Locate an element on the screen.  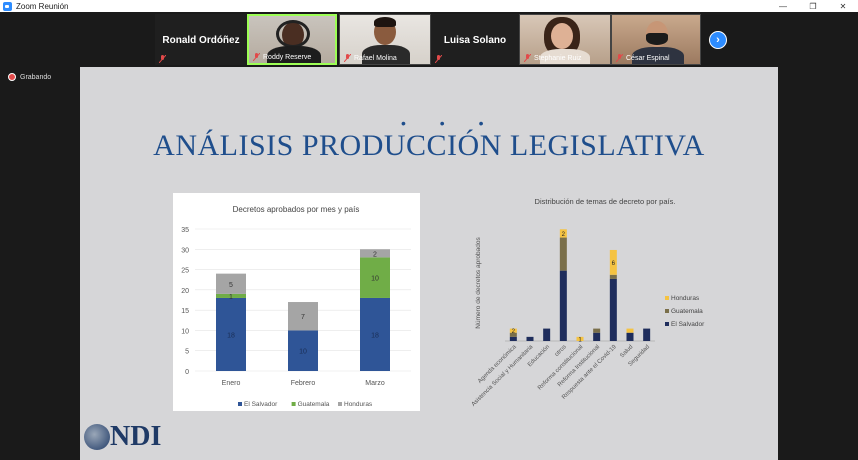
chart2-ylabel: Número de decretos aprobados is located at coordinates (478, 283).